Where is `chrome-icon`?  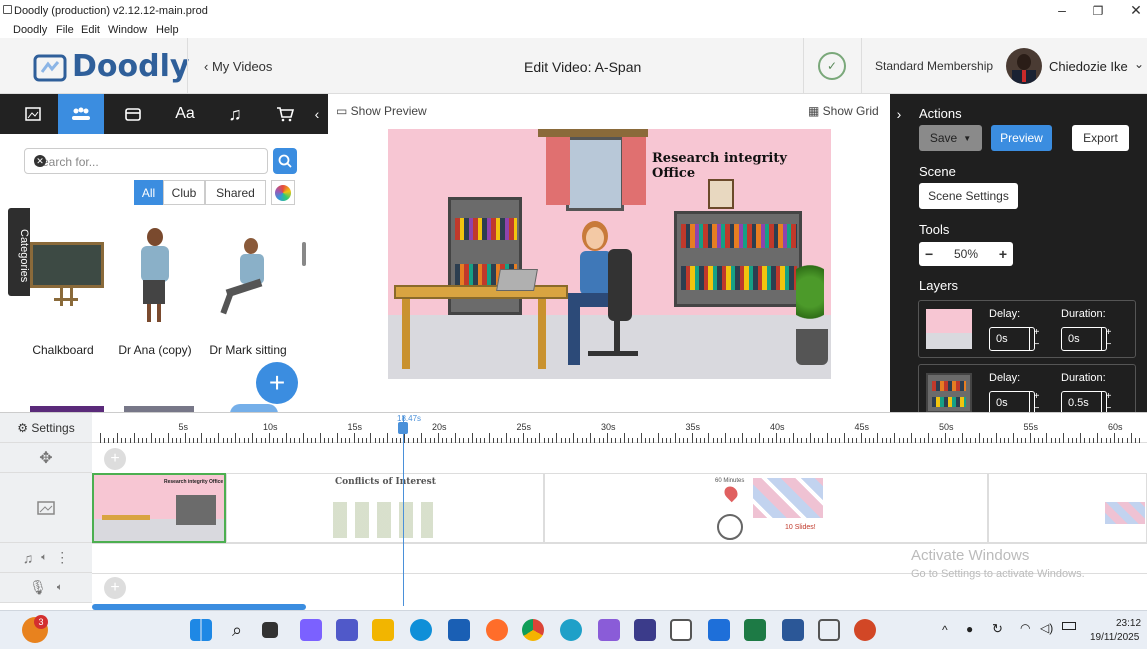 chrome-icon is located at coordinates (533, 630).